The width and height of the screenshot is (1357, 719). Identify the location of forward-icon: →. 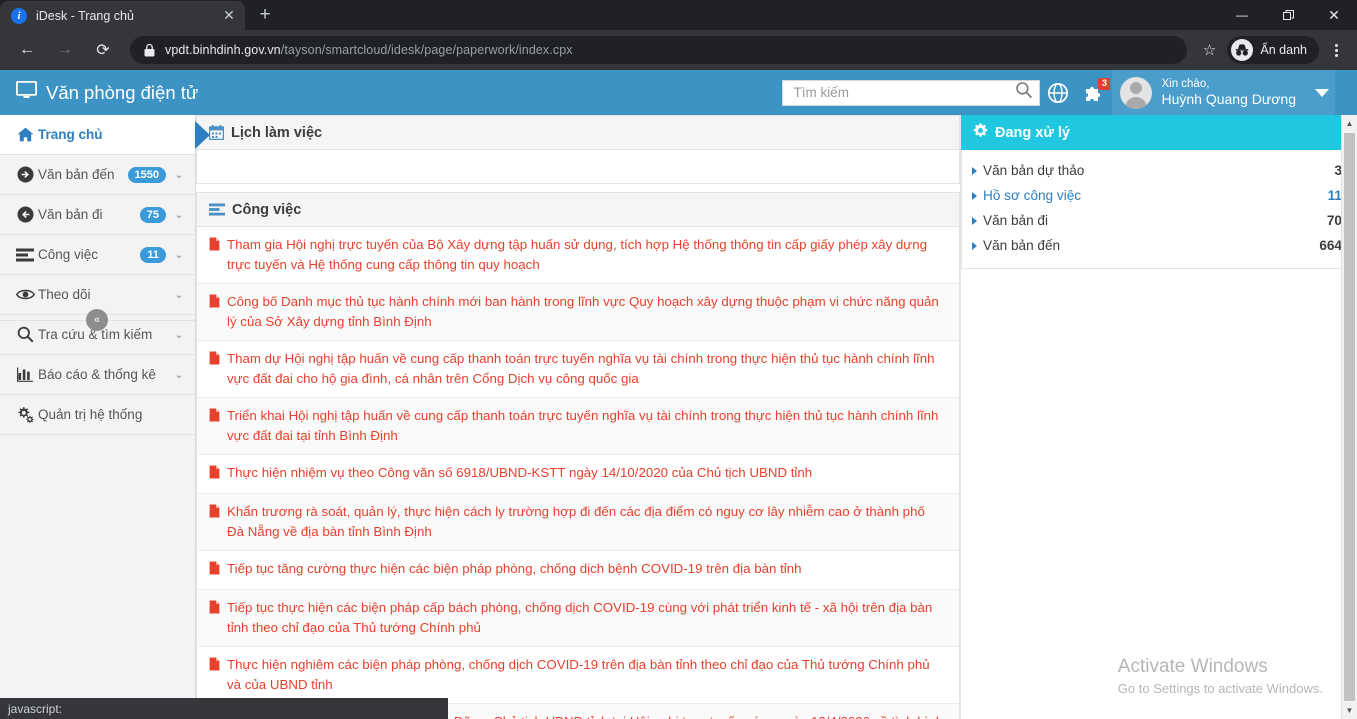
(65, 50).